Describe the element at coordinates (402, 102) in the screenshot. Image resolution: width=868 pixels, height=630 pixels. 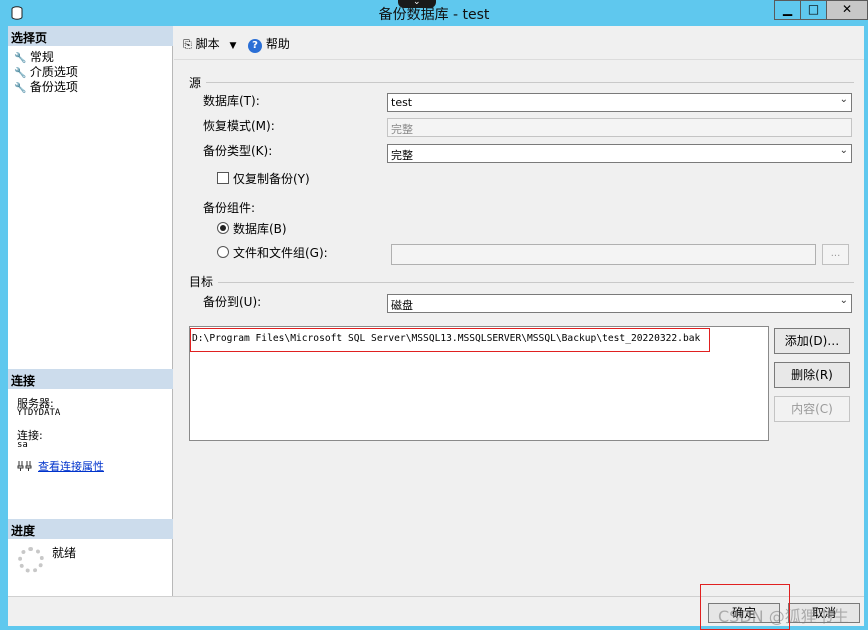
I see `database-value: test` at that location.